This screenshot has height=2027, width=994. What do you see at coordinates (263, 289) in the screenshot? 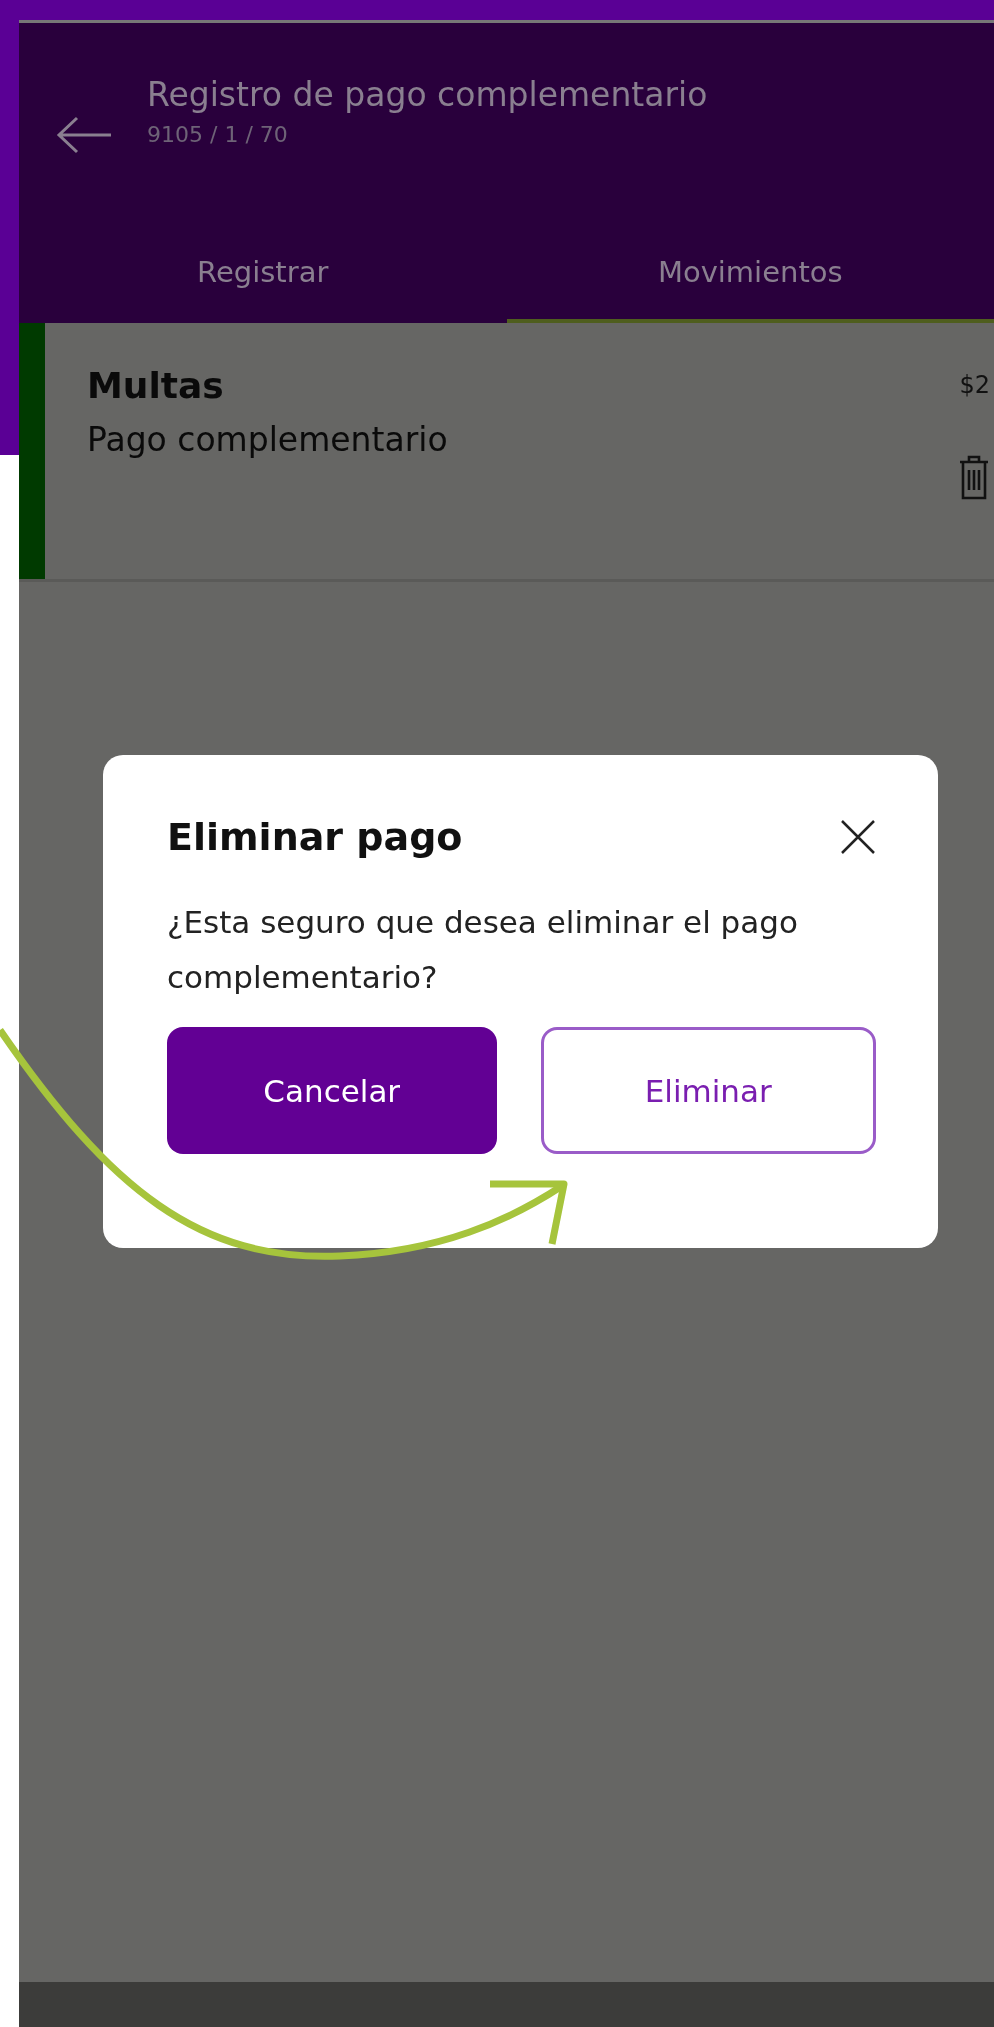
I see `tab: Registrar` at bounding box center [263, 289].